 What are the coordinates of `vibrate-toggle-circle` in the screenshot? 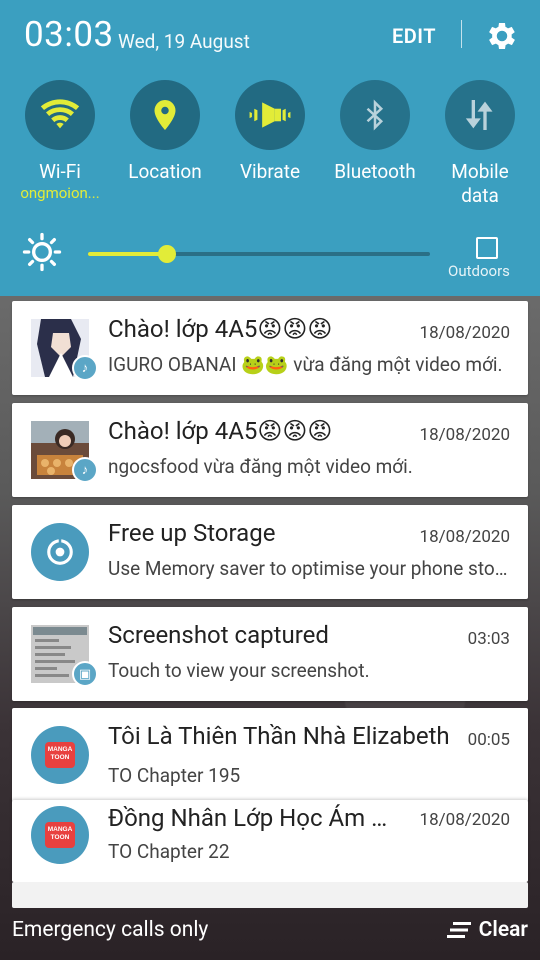 It's located at (270, 115).